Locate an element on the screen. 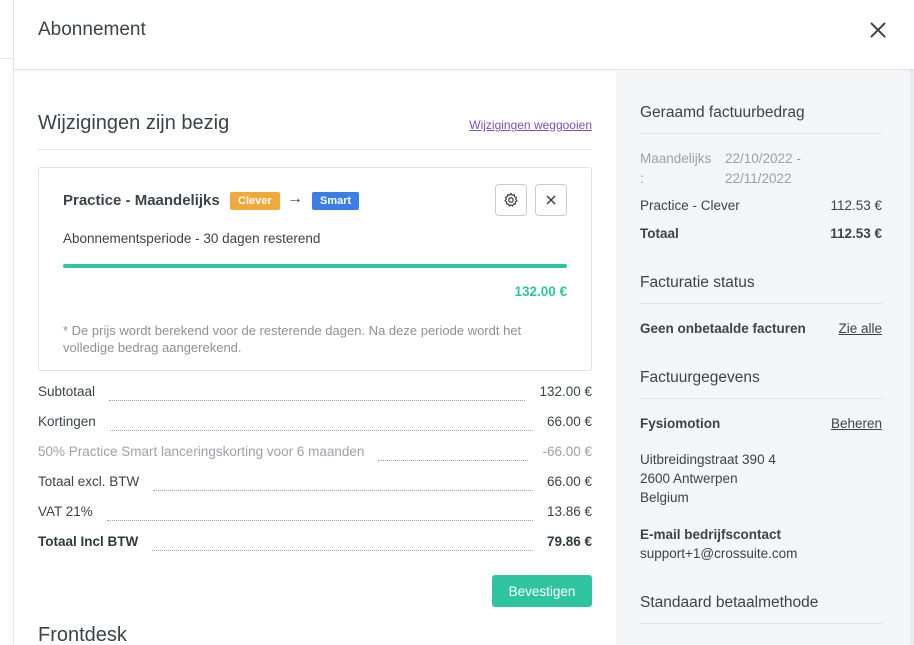 Image resolution: width=914 pixels, height=645 pixels. totals-label: Totaal Incl BTW is located at coordinates (91, 541).